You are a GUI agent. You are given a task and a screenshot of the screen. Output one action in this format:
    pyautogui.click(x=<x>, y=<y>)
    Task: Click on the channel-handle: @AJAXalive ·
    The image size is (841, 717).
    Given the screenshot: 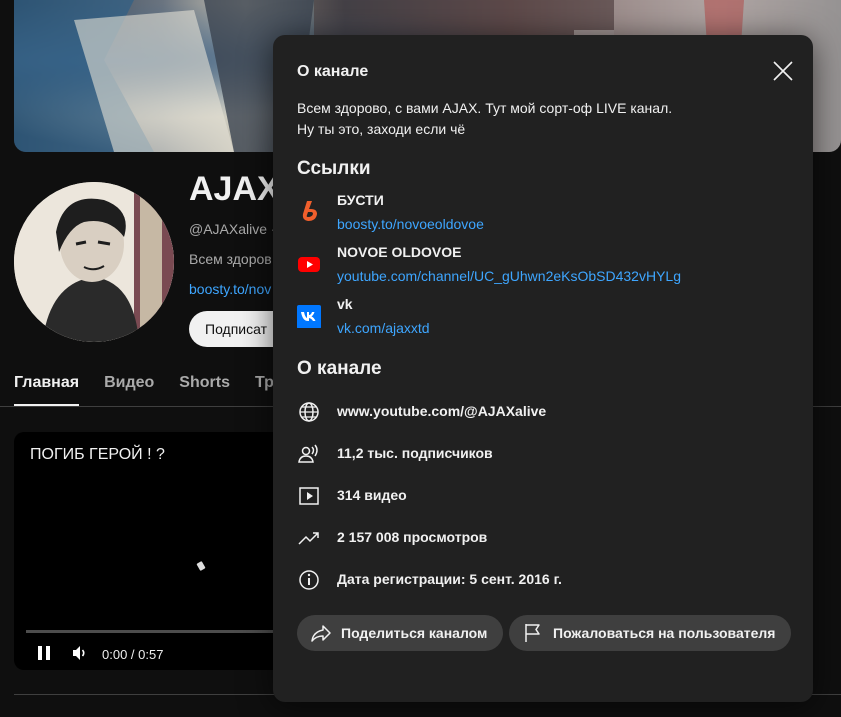 What is the action you would take?
    pyautogui.click(x=232, y=229)
    